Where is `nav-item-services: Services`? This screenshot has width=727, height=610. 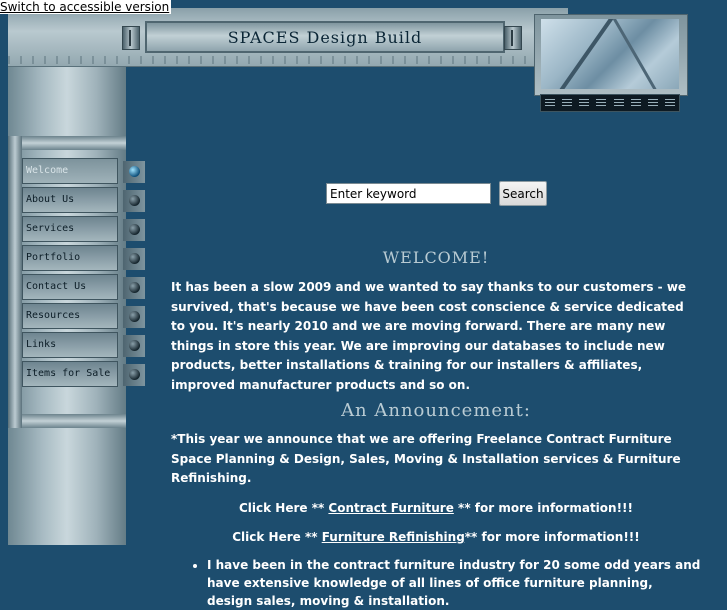 nav-item-services: Services is located at coordinates (83, 229).